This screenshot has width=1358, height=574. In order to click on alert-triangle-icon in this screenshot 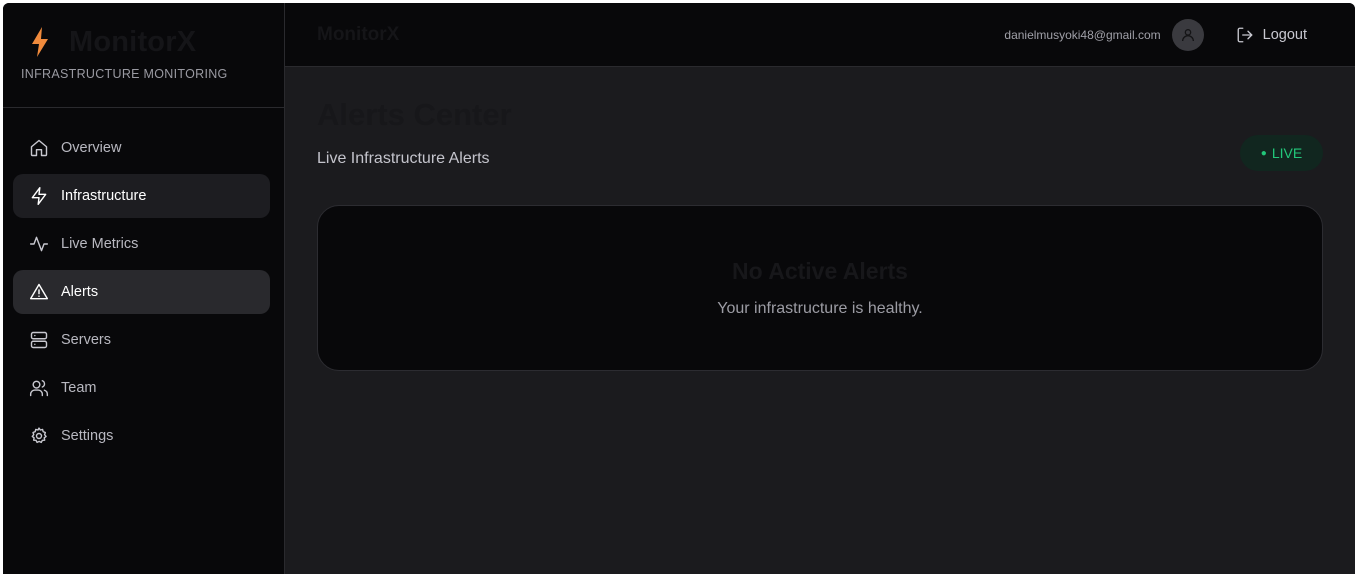, I will do `click(39, 291)`.